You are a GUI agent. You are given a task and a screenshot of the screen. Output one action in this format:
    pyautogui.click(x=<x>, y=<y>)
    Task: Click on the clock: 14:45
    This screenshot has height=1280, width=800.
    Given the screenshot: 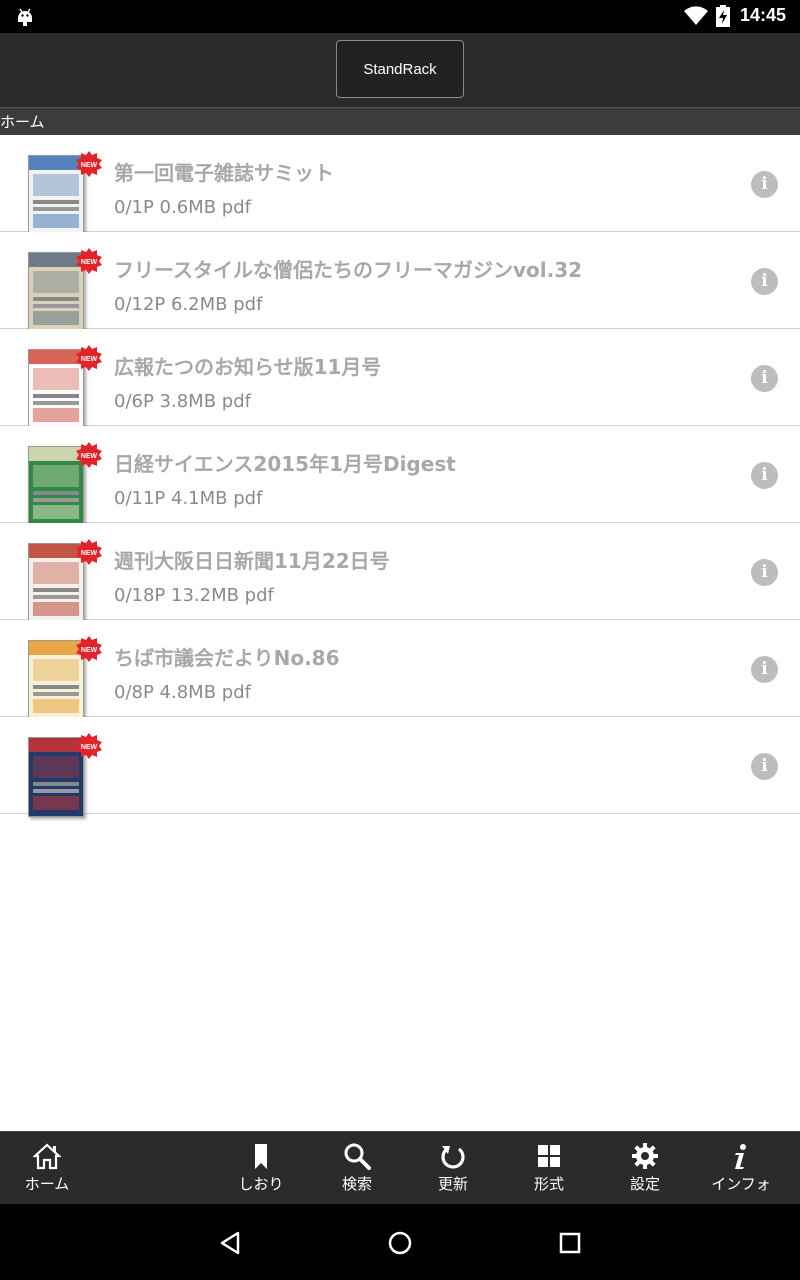 What is the action you would take?
    pyautogui.click(x=763, y=15)
    